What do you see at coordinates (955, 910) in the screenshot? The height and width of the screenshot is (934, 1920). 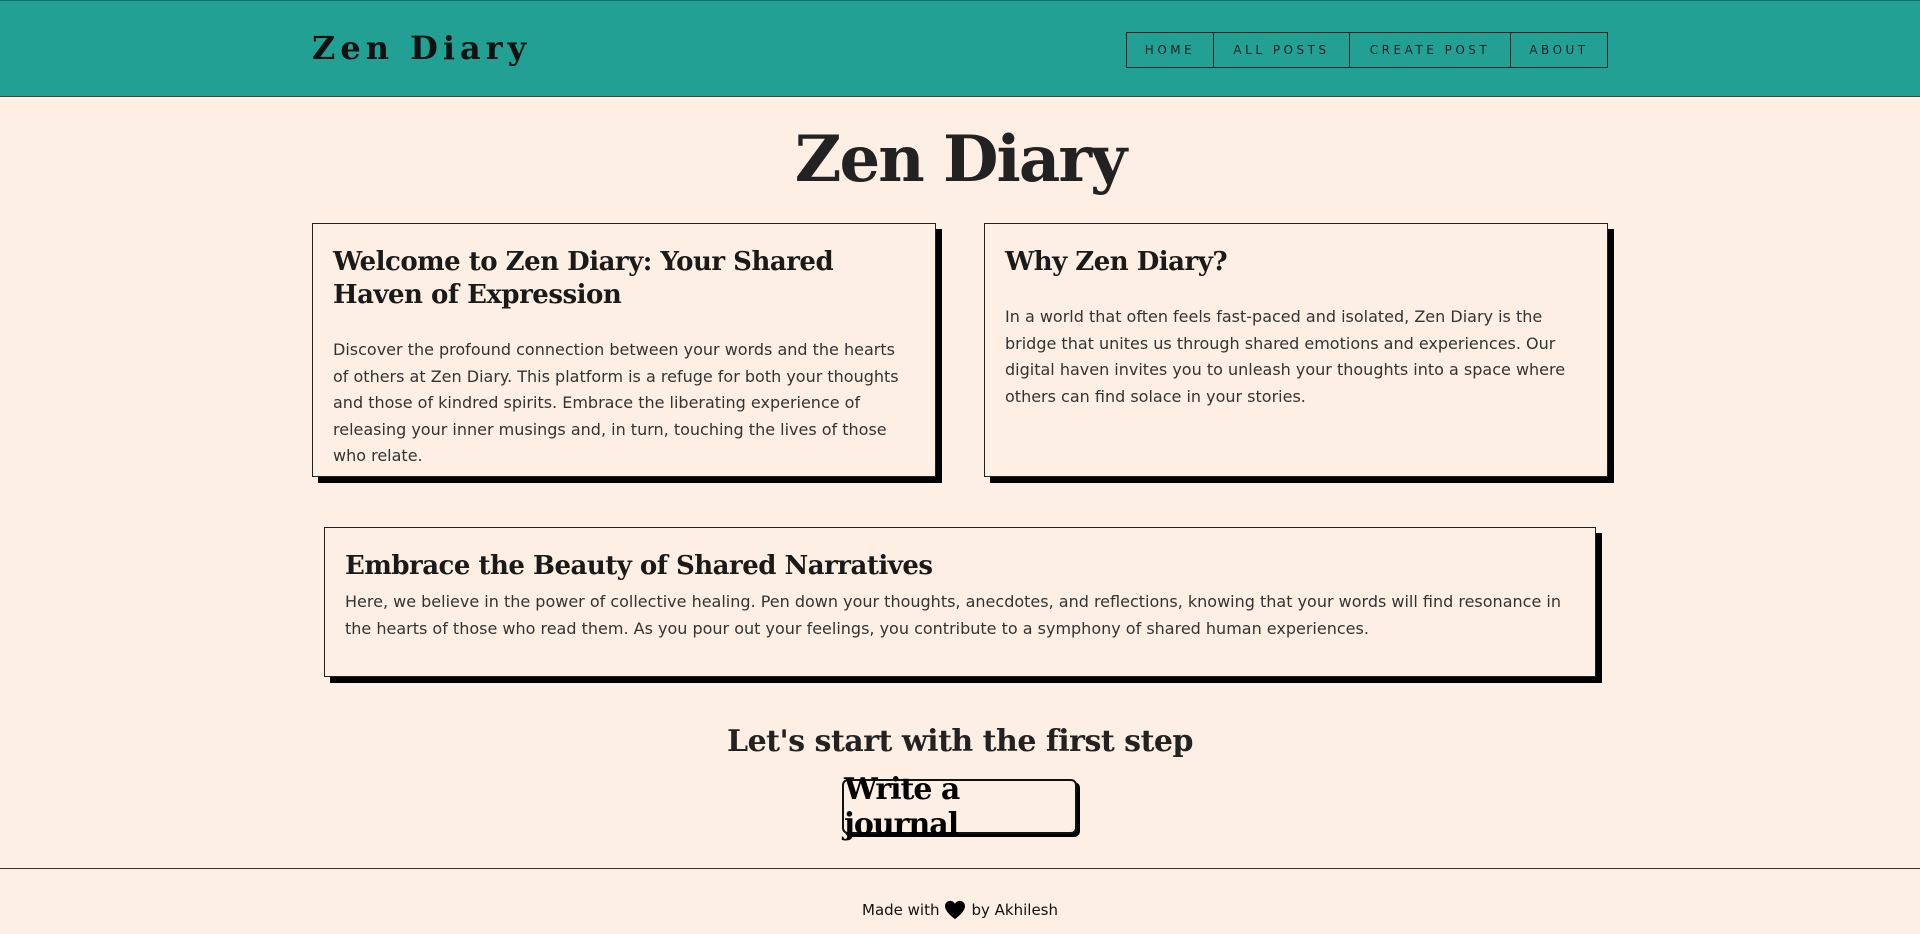 I see `heart-icon` at bounding box center [955, 910].